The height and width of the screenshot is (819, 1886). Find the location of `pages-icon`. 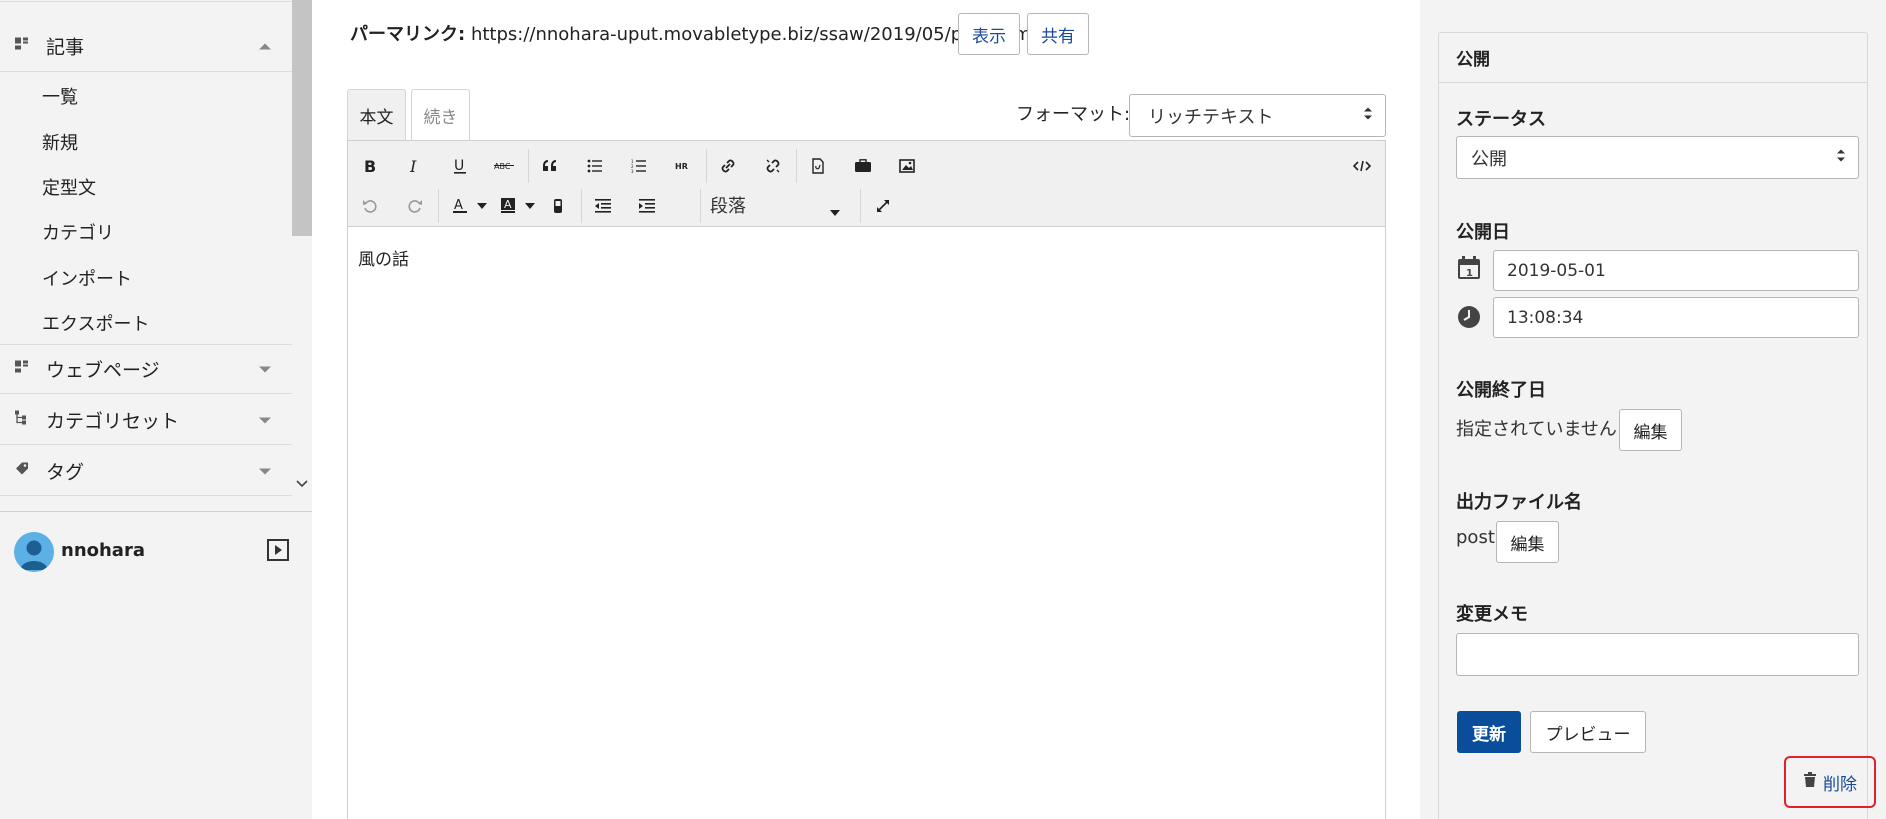

pages-icon is located at coordinates (22, 369).